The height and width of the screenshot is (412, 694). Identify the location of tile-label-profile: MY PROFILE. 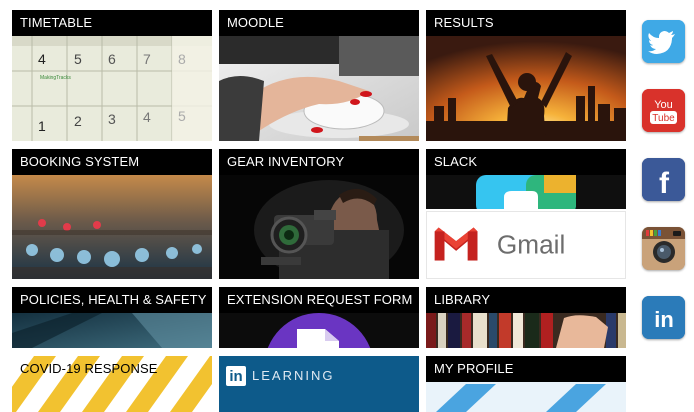
(526, 369).